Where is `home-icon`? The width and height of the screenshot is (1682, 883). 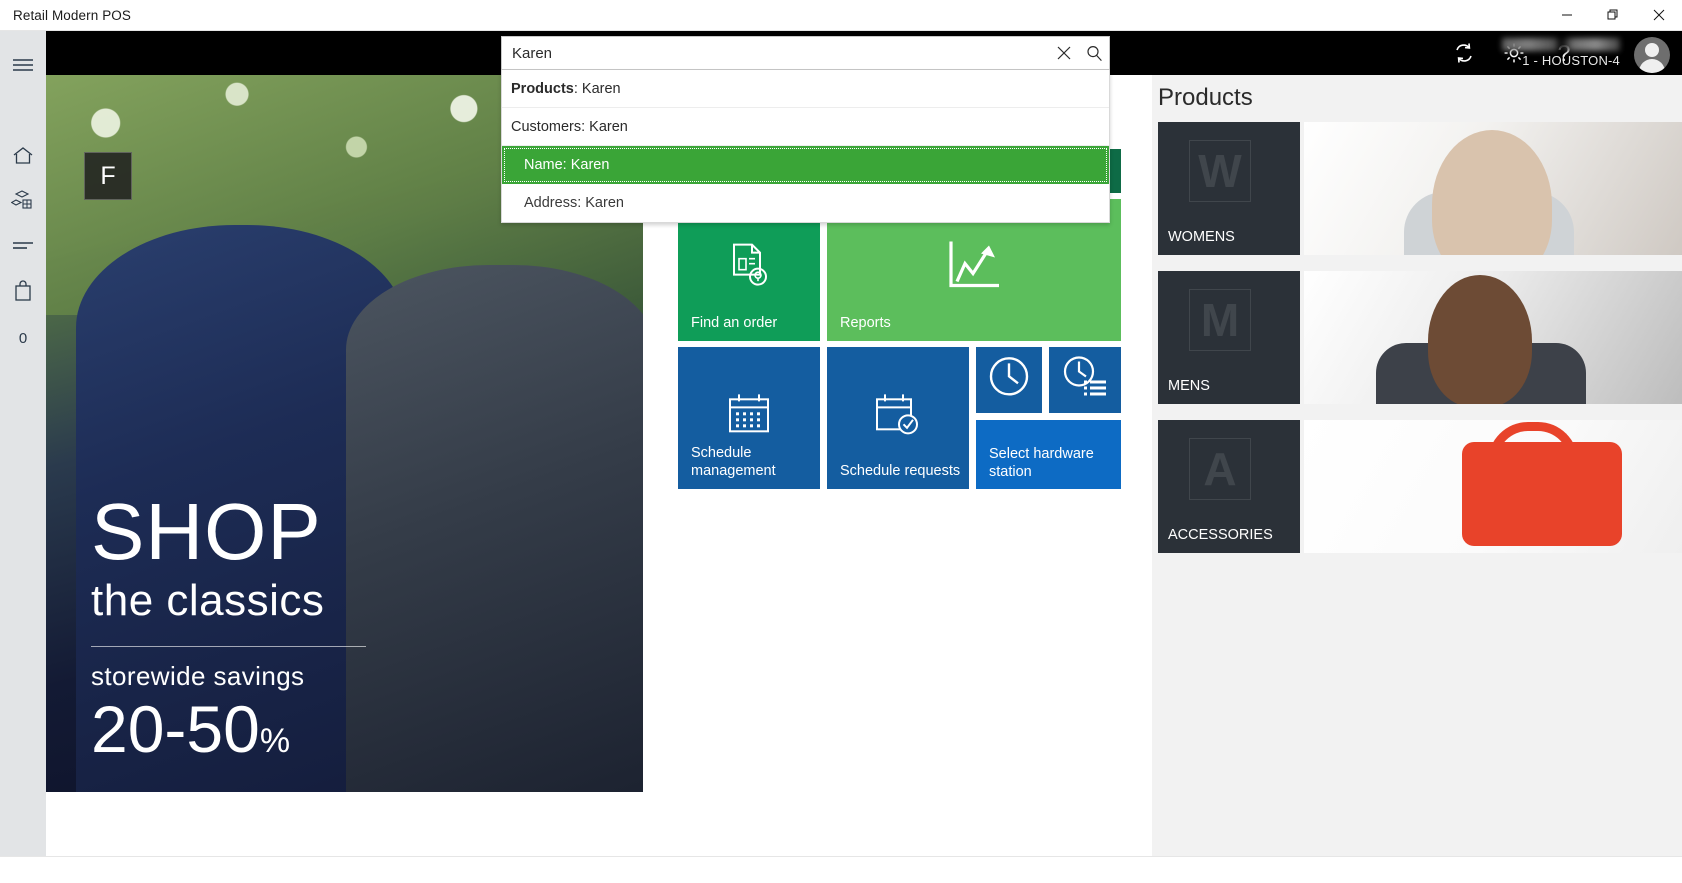
home-icon is located at coordinates (23, 158).